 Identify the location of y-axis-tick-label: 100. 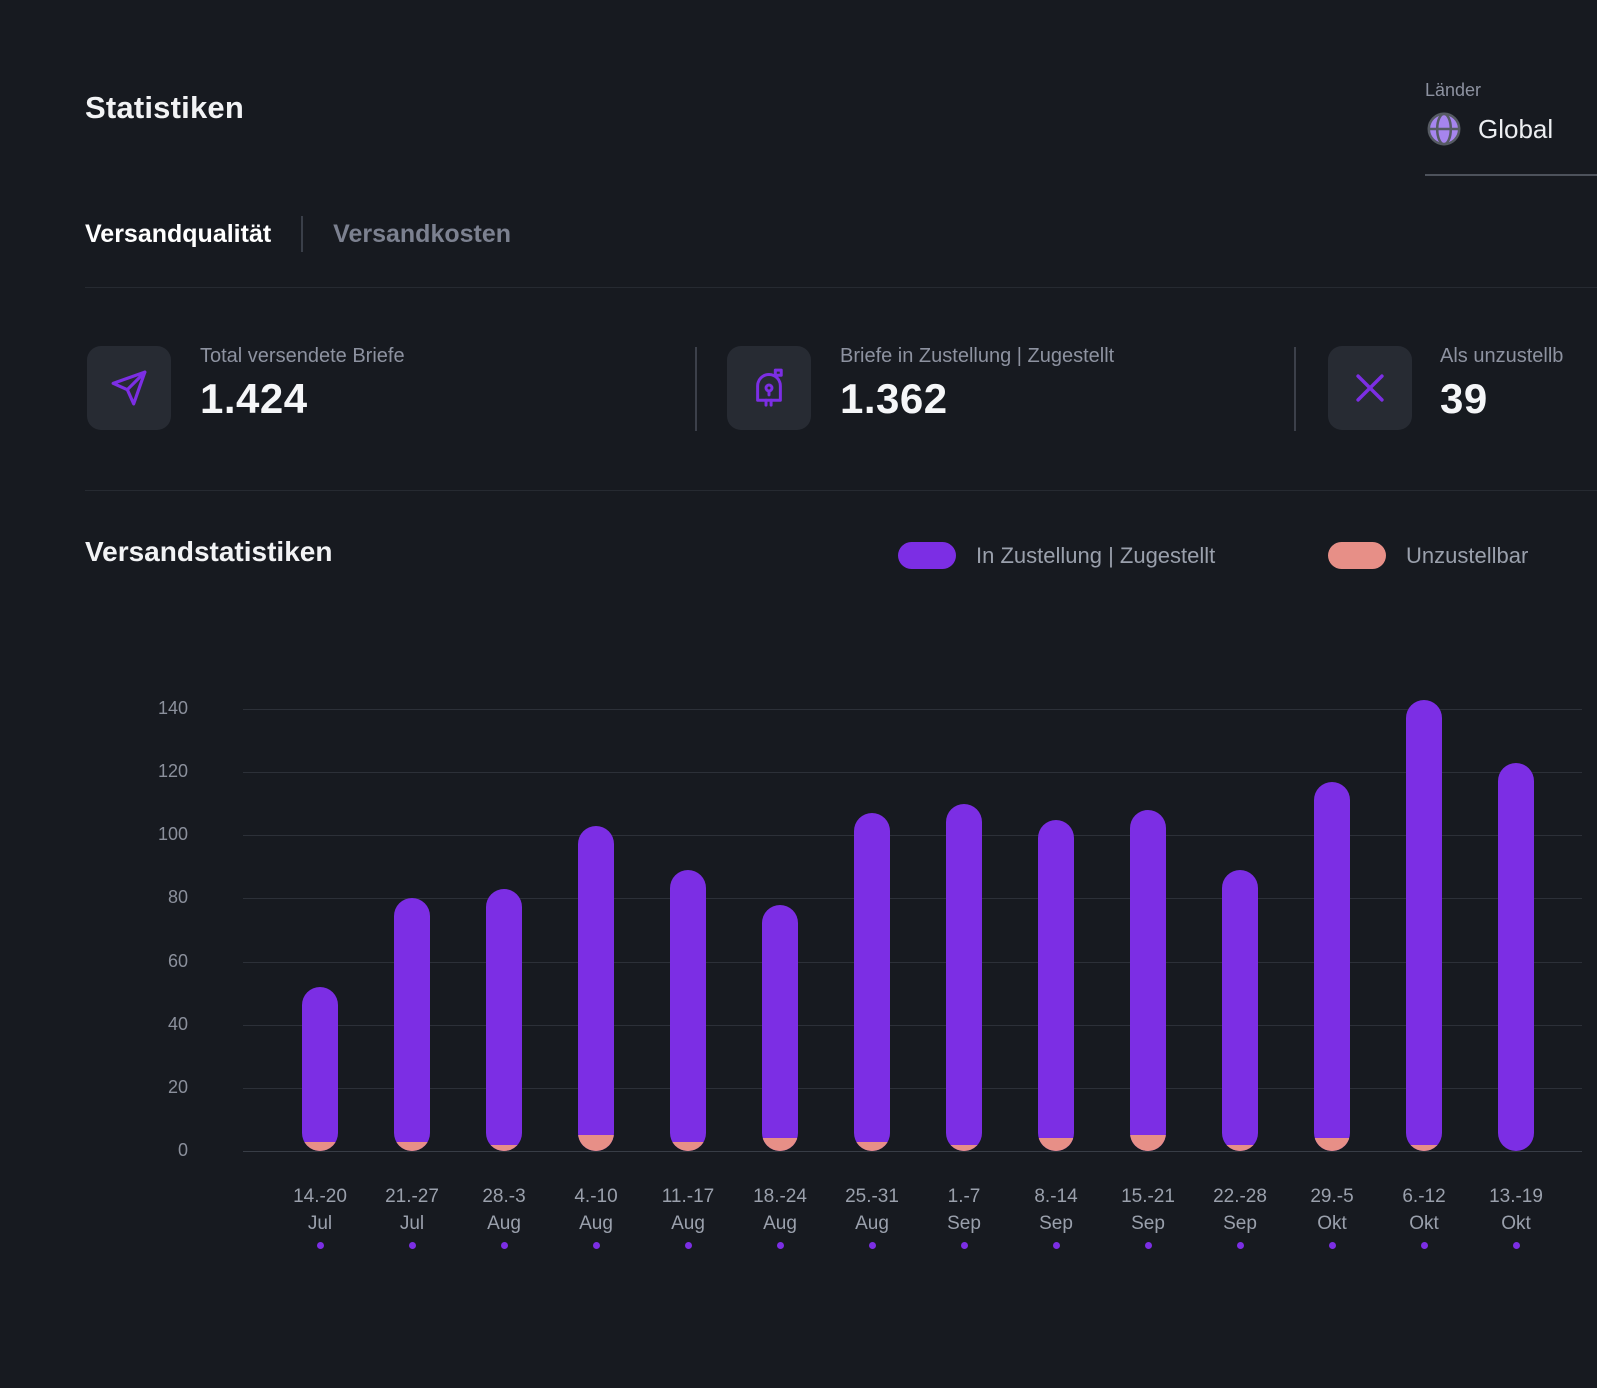
(172, 834).